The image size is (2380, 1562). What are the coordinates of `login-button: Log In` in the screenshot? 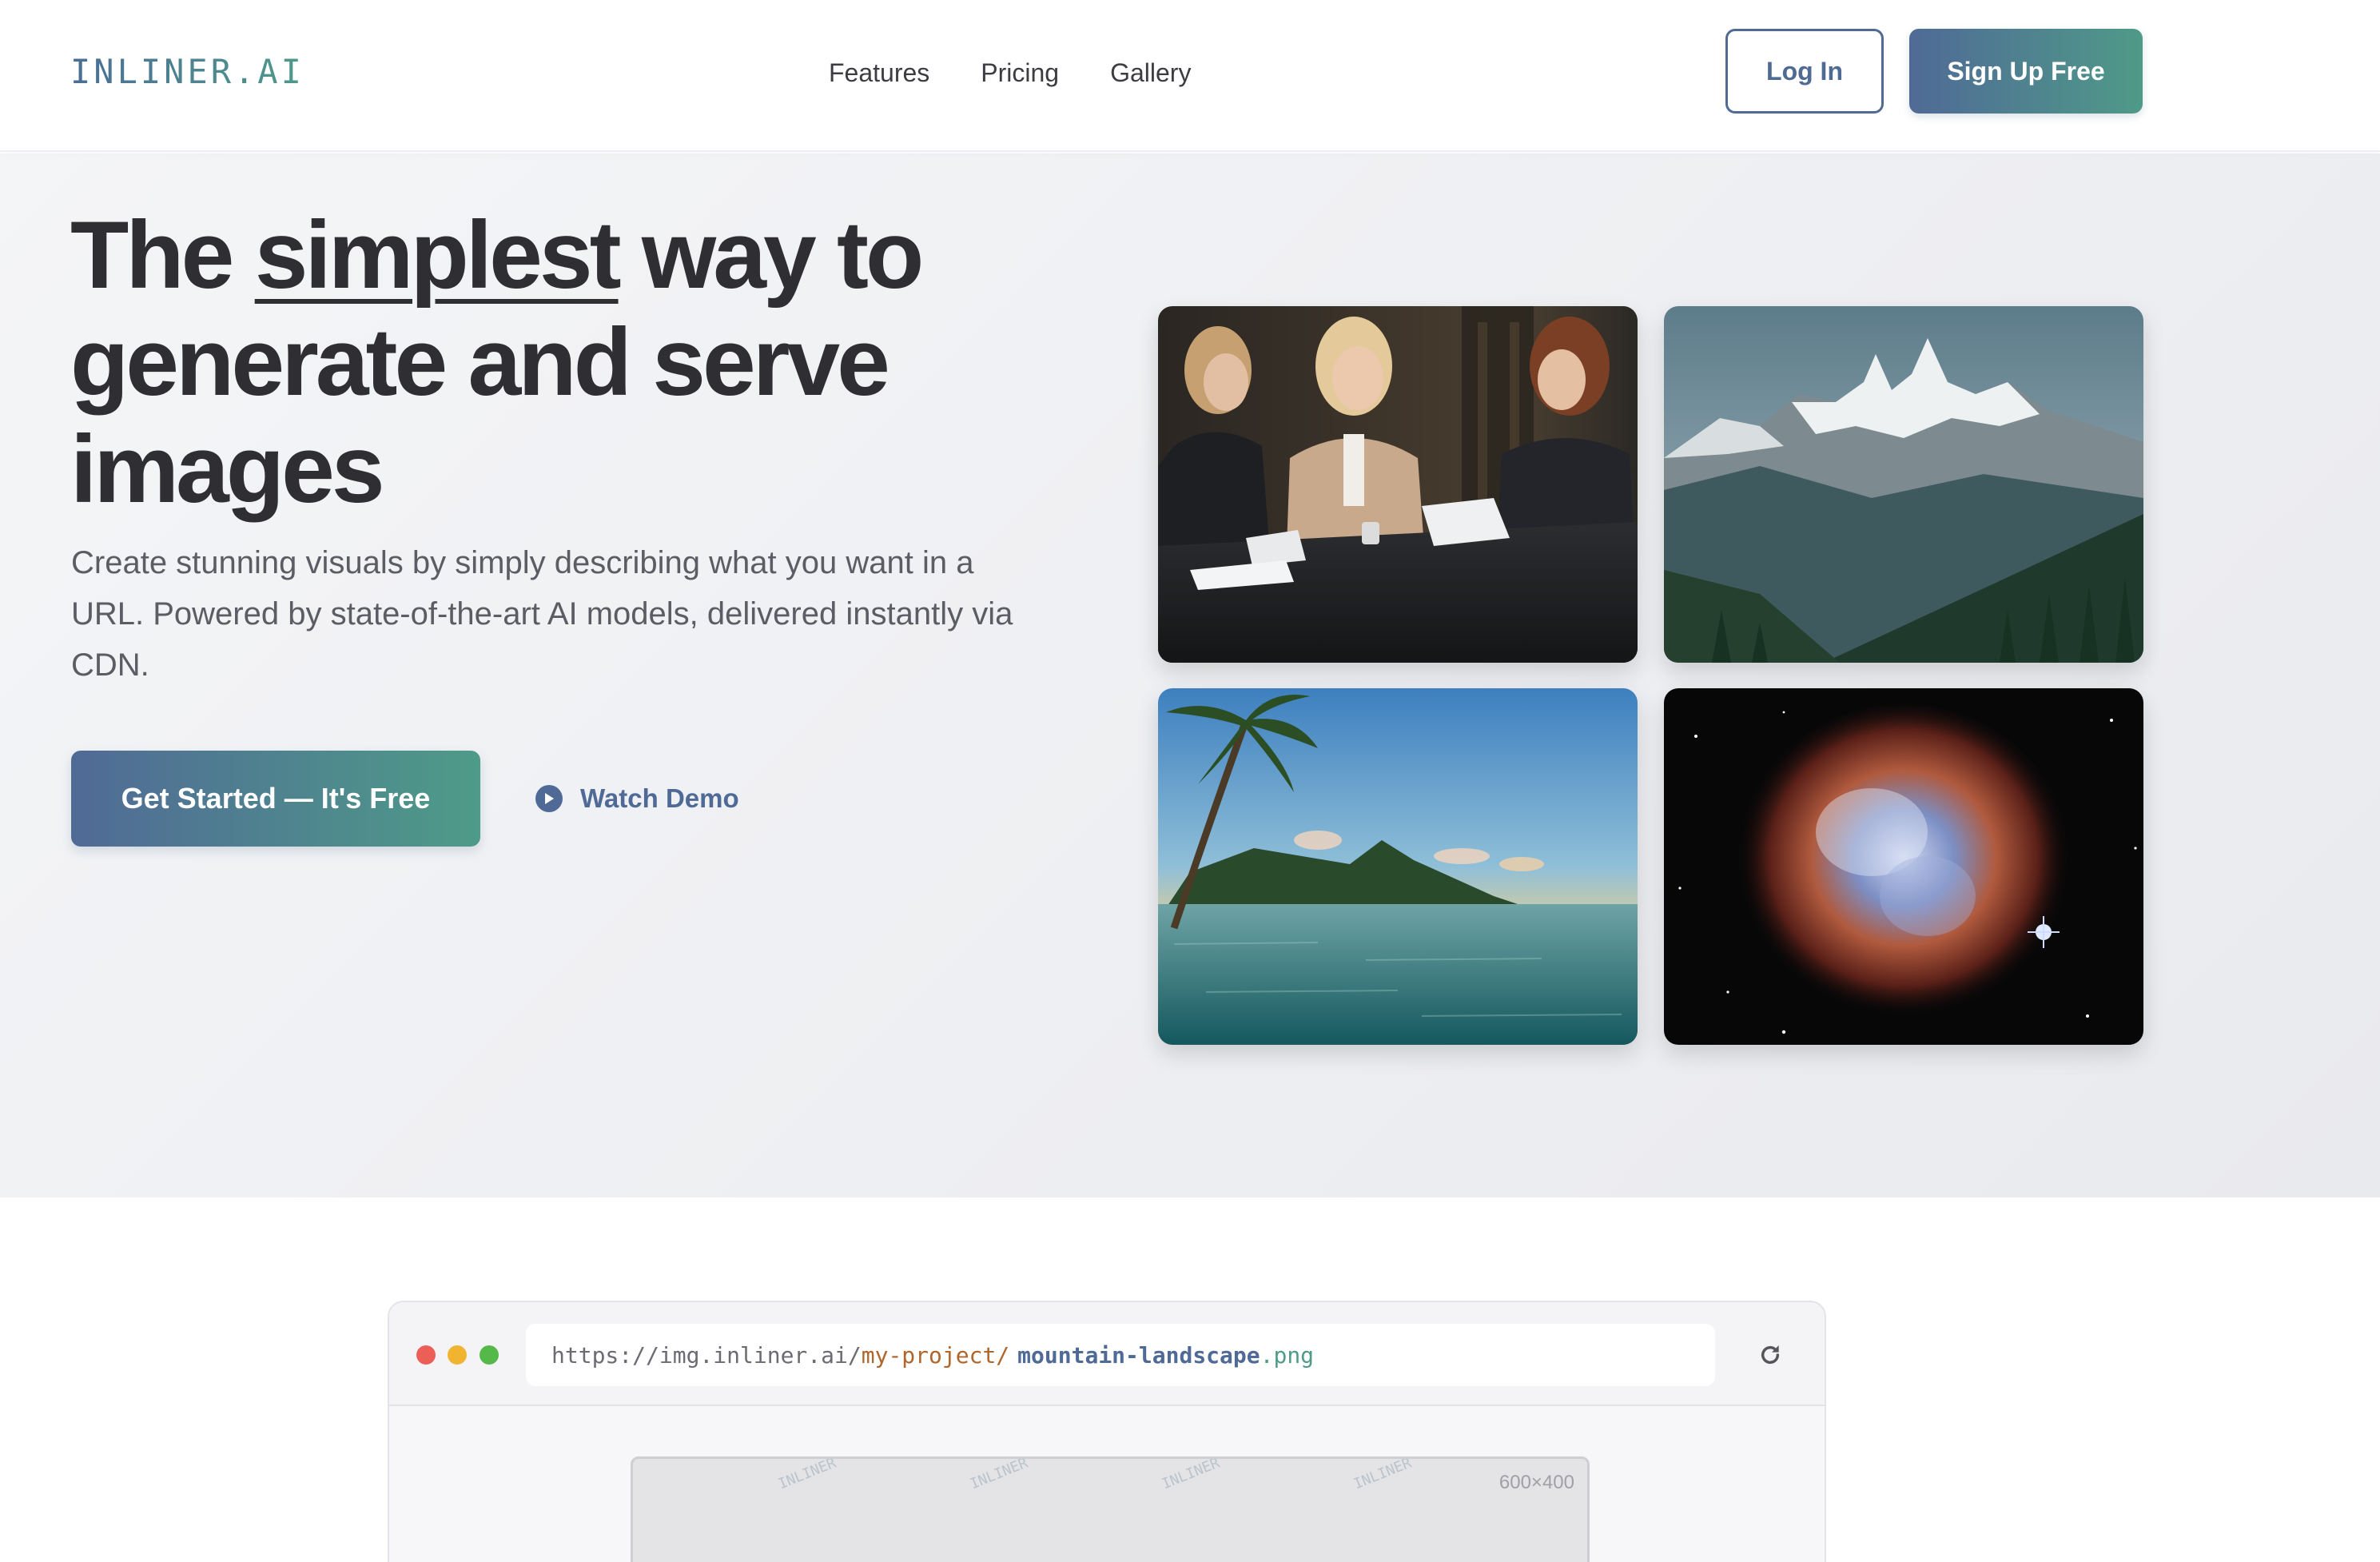 It's located at (1805, 71).